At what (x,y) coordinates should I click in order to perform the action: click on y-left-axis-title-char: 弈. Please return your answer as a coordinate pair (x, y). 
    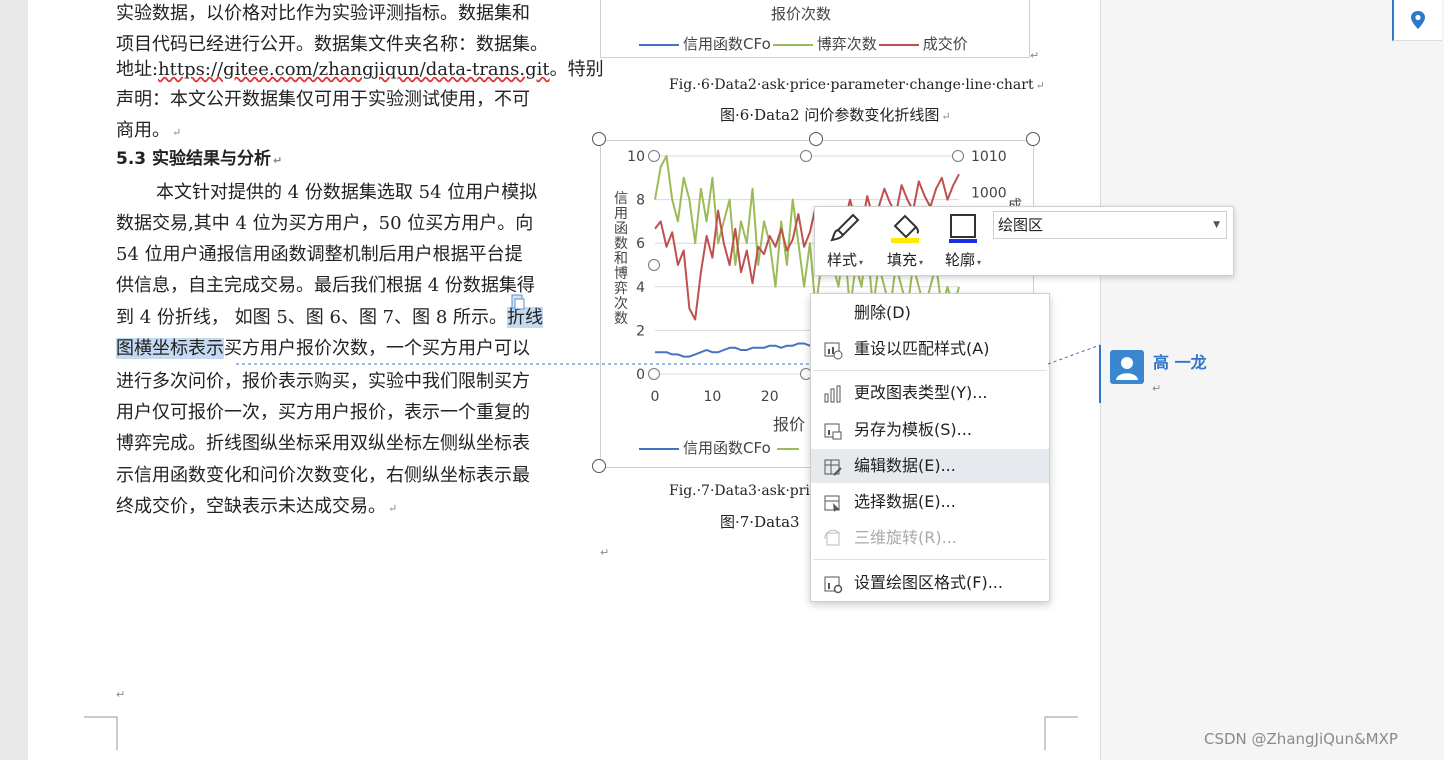
    Looking at the image, I should click on (621, 289).